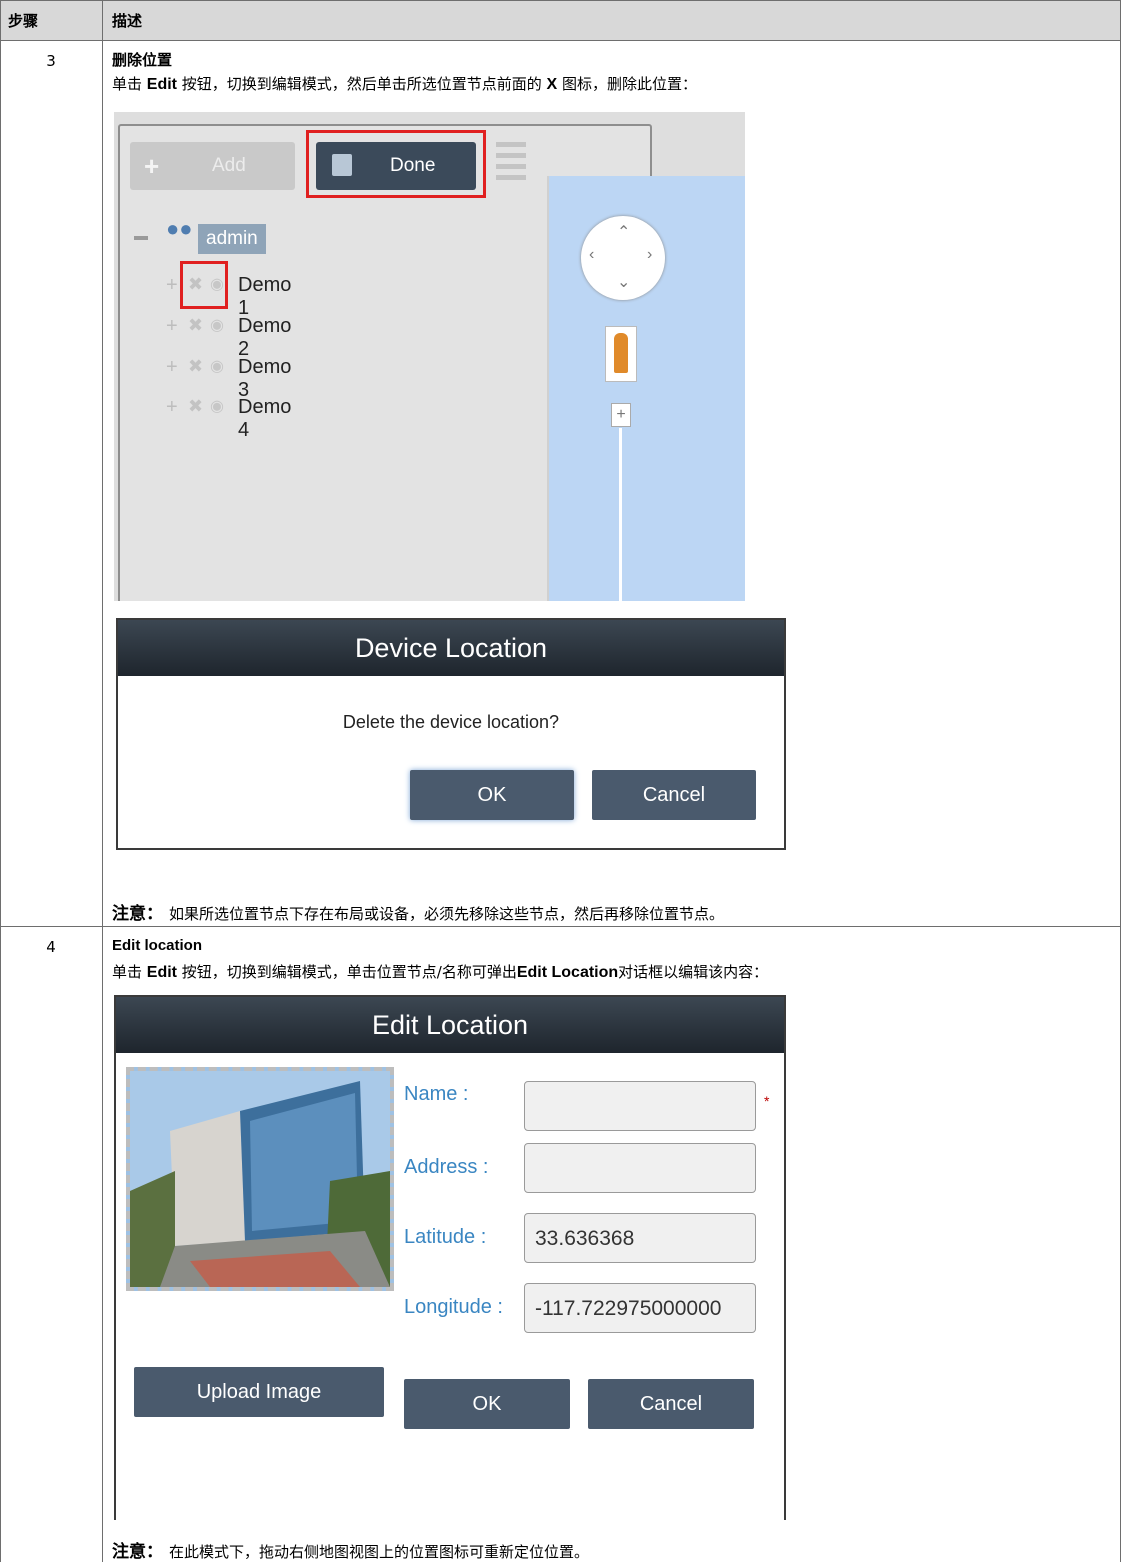 The height and width of the screenshot is (1562, 1121). What do you see at coordinates (623, 232) in the screenshot?
I see `pan-up-icon: ⌃` at bounding box center [623, 232].